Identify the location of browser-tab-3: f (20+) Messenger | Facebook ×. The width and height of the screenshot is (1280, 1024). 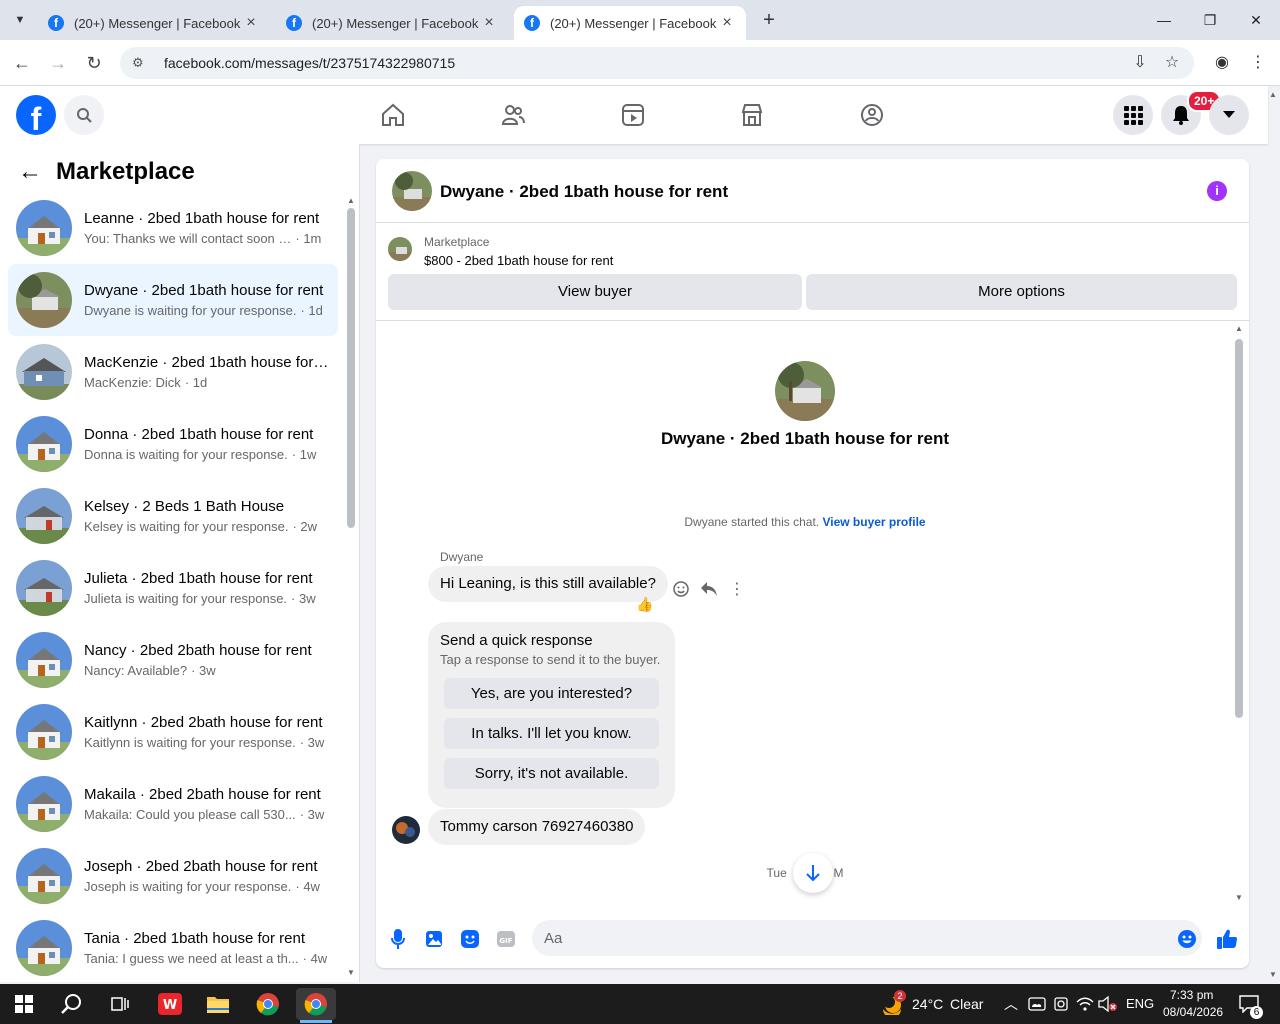
(630, 23).